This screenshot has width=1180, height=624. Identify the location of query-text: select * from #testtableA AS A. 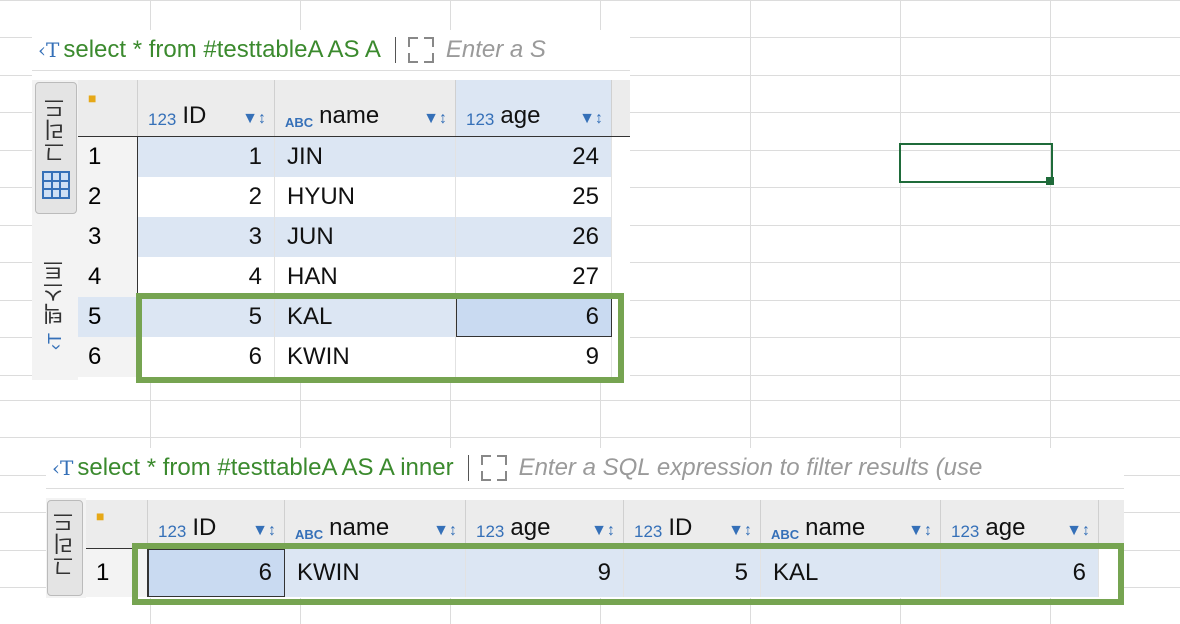
(222, 49).